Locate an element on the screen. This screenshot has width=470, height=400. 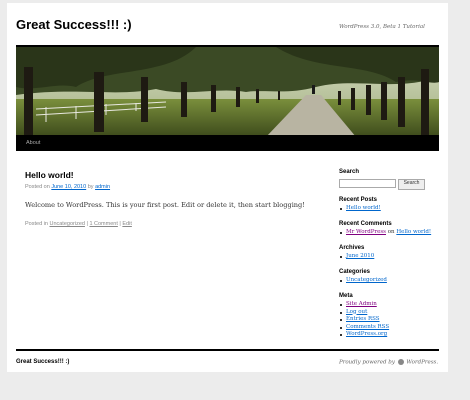
meta-entries-rss-link: Entries RSS is located at coordinates (363, 319).